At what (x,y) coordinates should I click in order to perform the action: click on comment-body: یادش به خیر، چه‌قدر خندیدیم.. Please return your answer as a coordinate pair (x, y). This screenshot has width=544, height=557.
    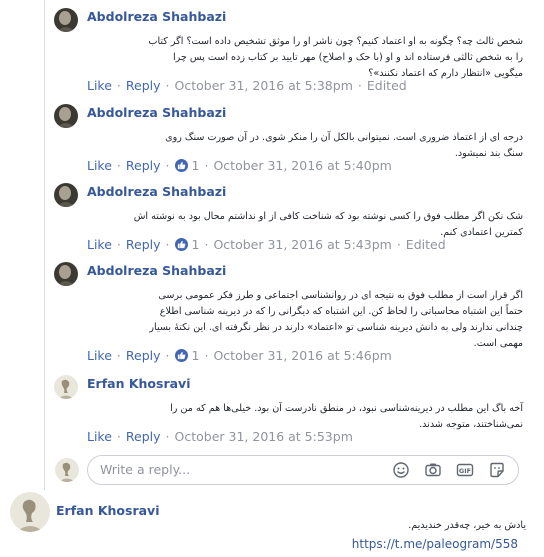
    Looking at the image, I should click on (467, 525).